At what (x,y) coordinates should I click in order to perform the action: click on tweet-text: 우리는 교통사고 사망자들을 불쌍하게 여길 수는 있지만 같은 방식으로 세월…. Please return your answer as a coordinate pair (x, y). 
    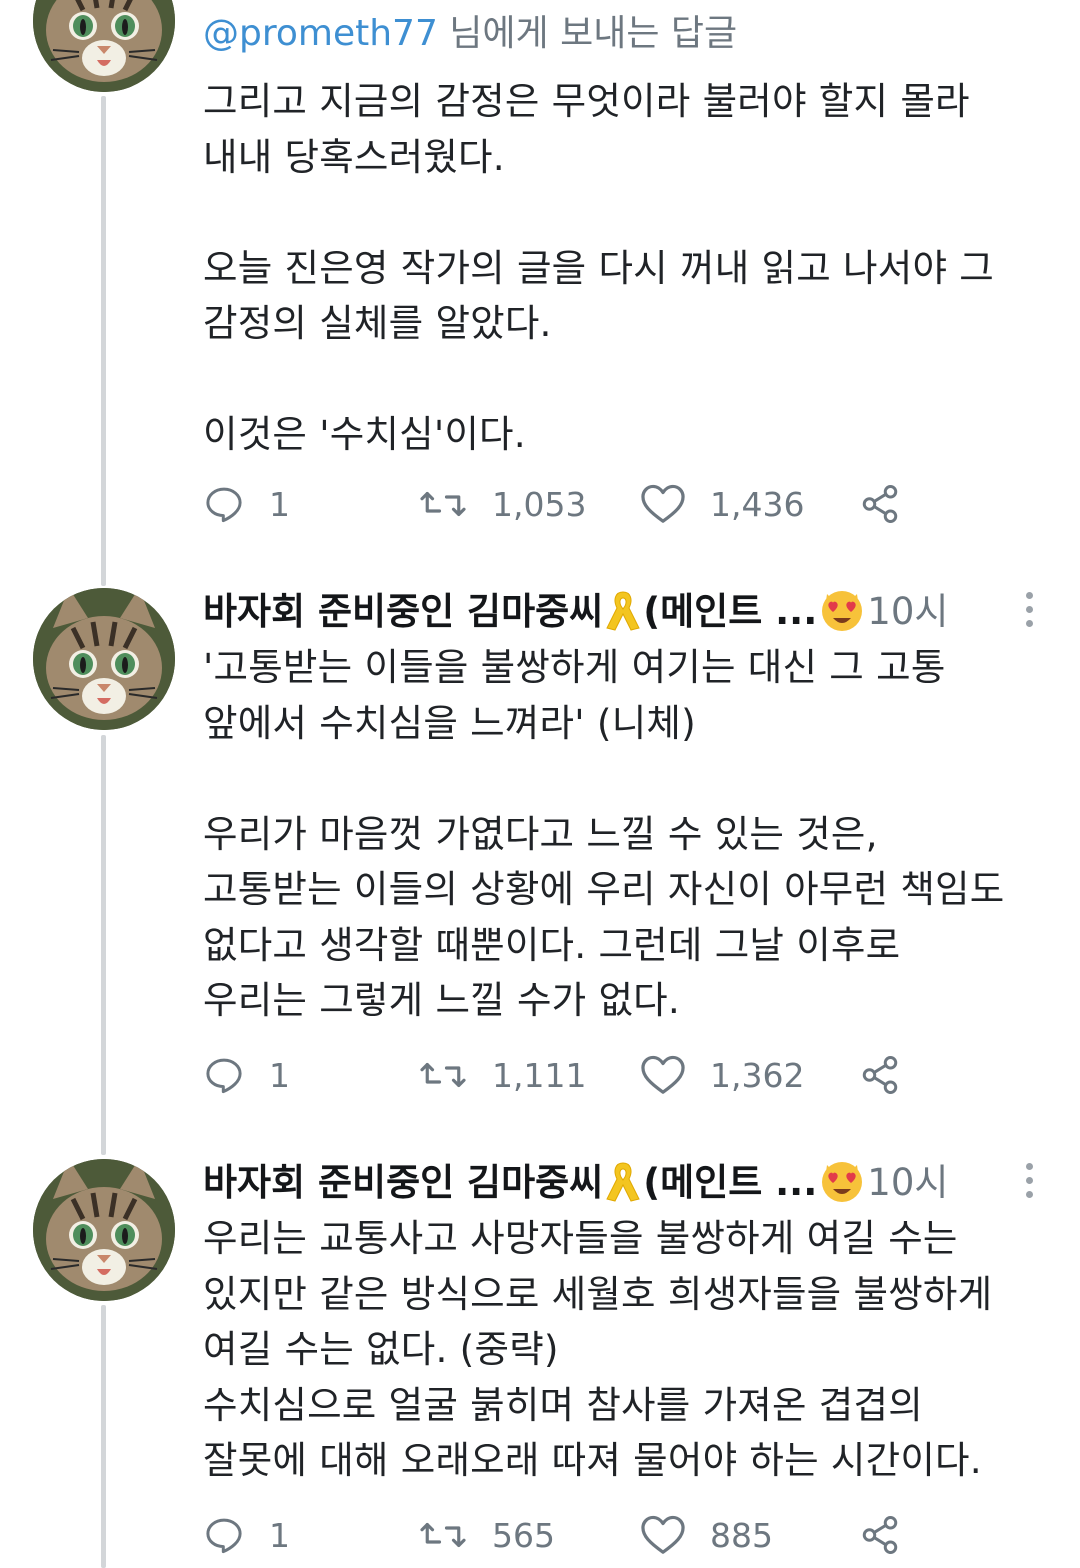
    Looking at the image, I should click on (598, 1349).